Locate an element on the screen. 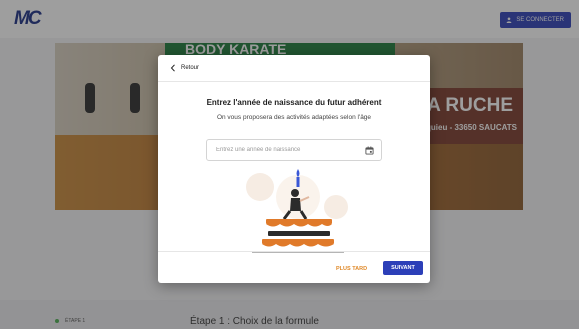 The height and width of the screenshot is (329, 579). back-label: Retour is located at coordinates (190, 68).